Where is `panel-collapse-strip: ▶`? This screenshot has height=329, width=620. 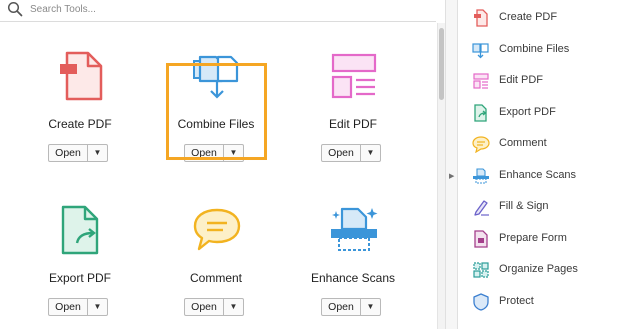
panel-collapse-strip: ▶ is located at coordinates (451, 164).